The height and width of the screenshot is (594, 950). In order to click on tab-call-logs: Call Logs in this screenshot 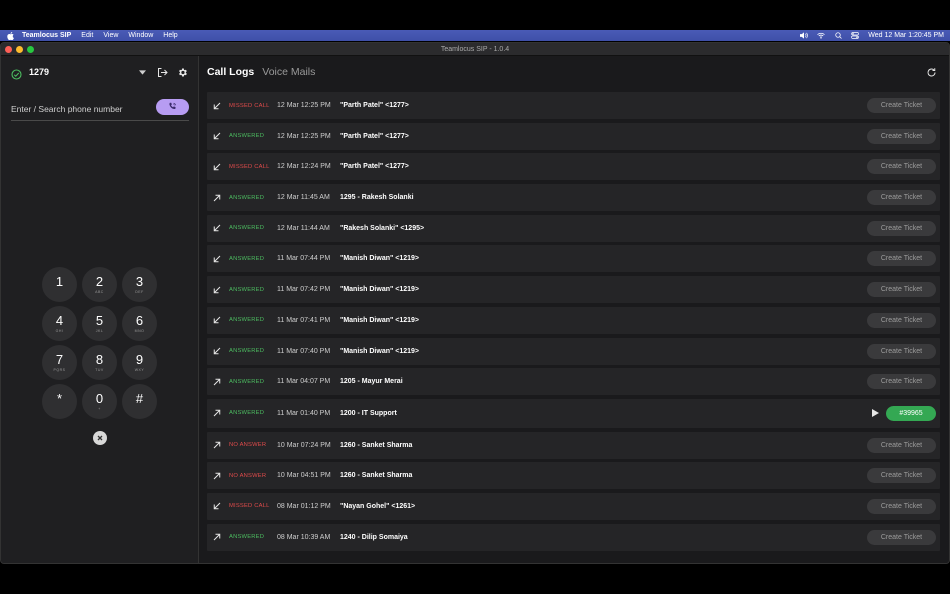, I will do `click(230, 72)`.